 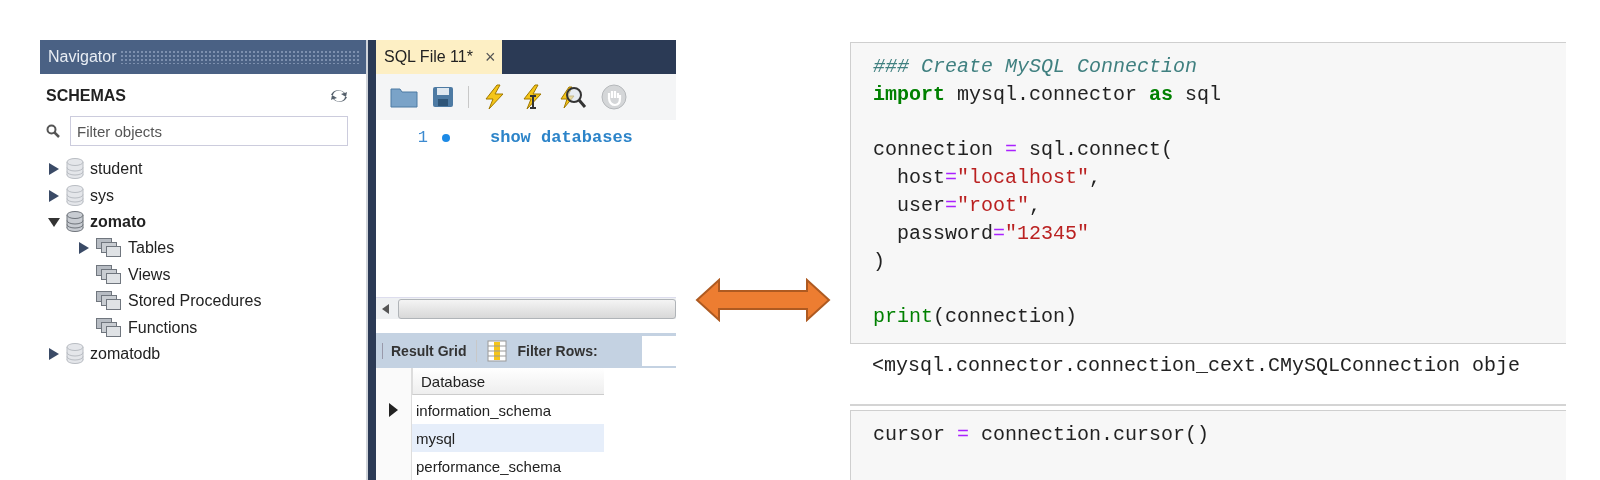 I want to click on horizontal-scrollbar, so click(x=537, y=308).